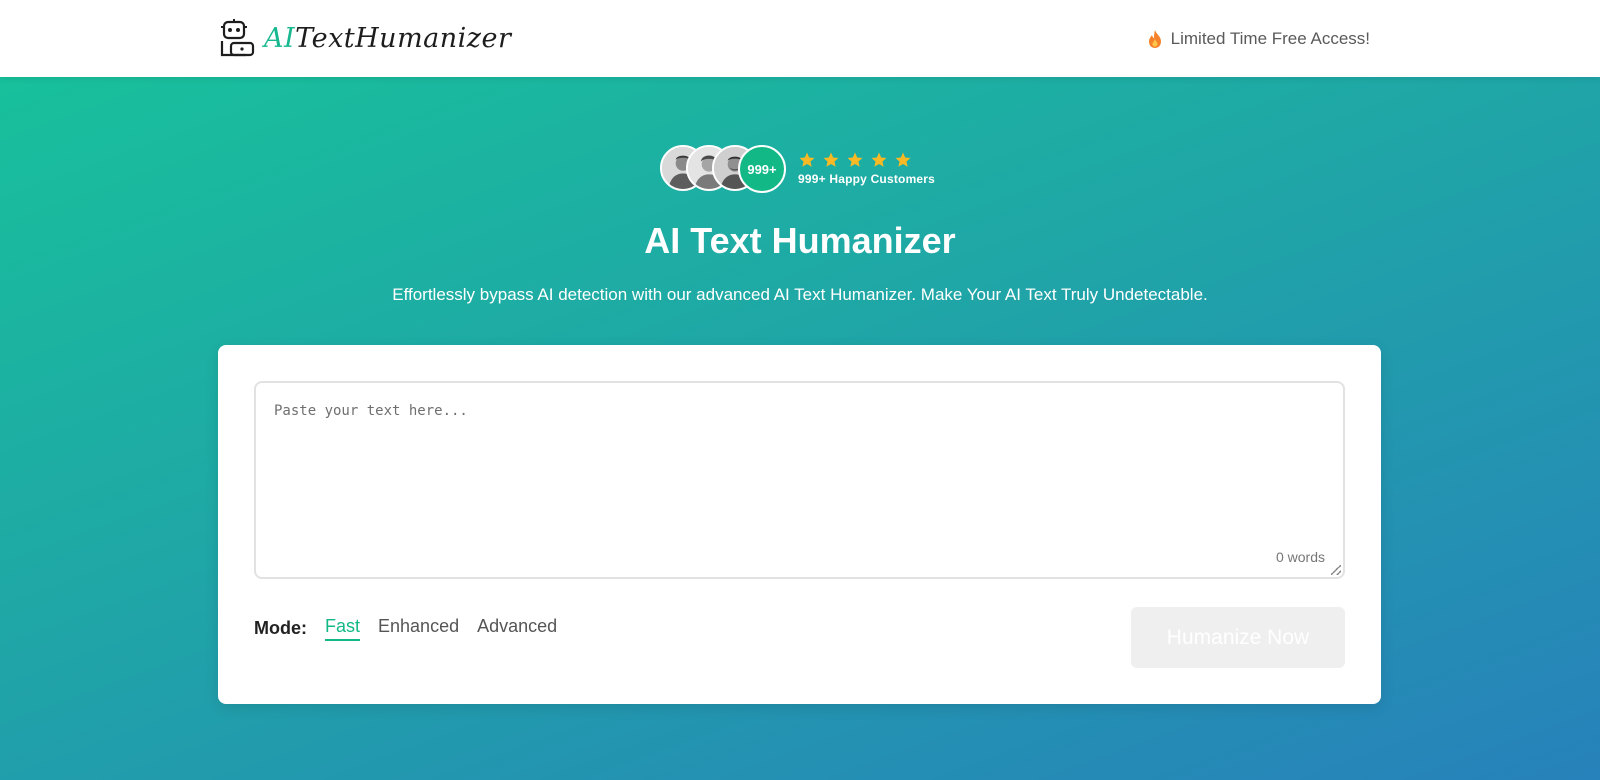 The height and width of the screenshot is (780, 1600). What do you see at coordinates (1154, 39) in the screenshot?
I see `flame-icon` at bounding box center [1154, 39].